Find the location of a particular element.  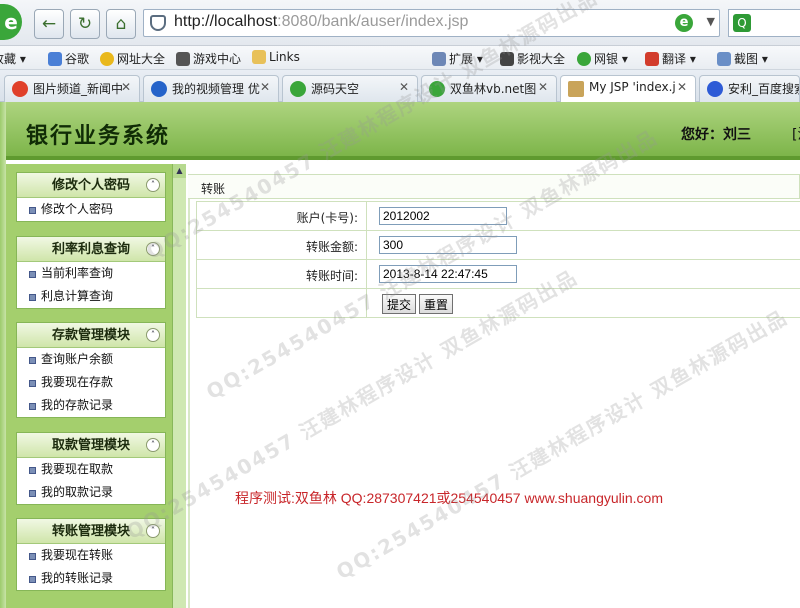

app-title: 银行业务系统 is located at coordinates (98, 136).